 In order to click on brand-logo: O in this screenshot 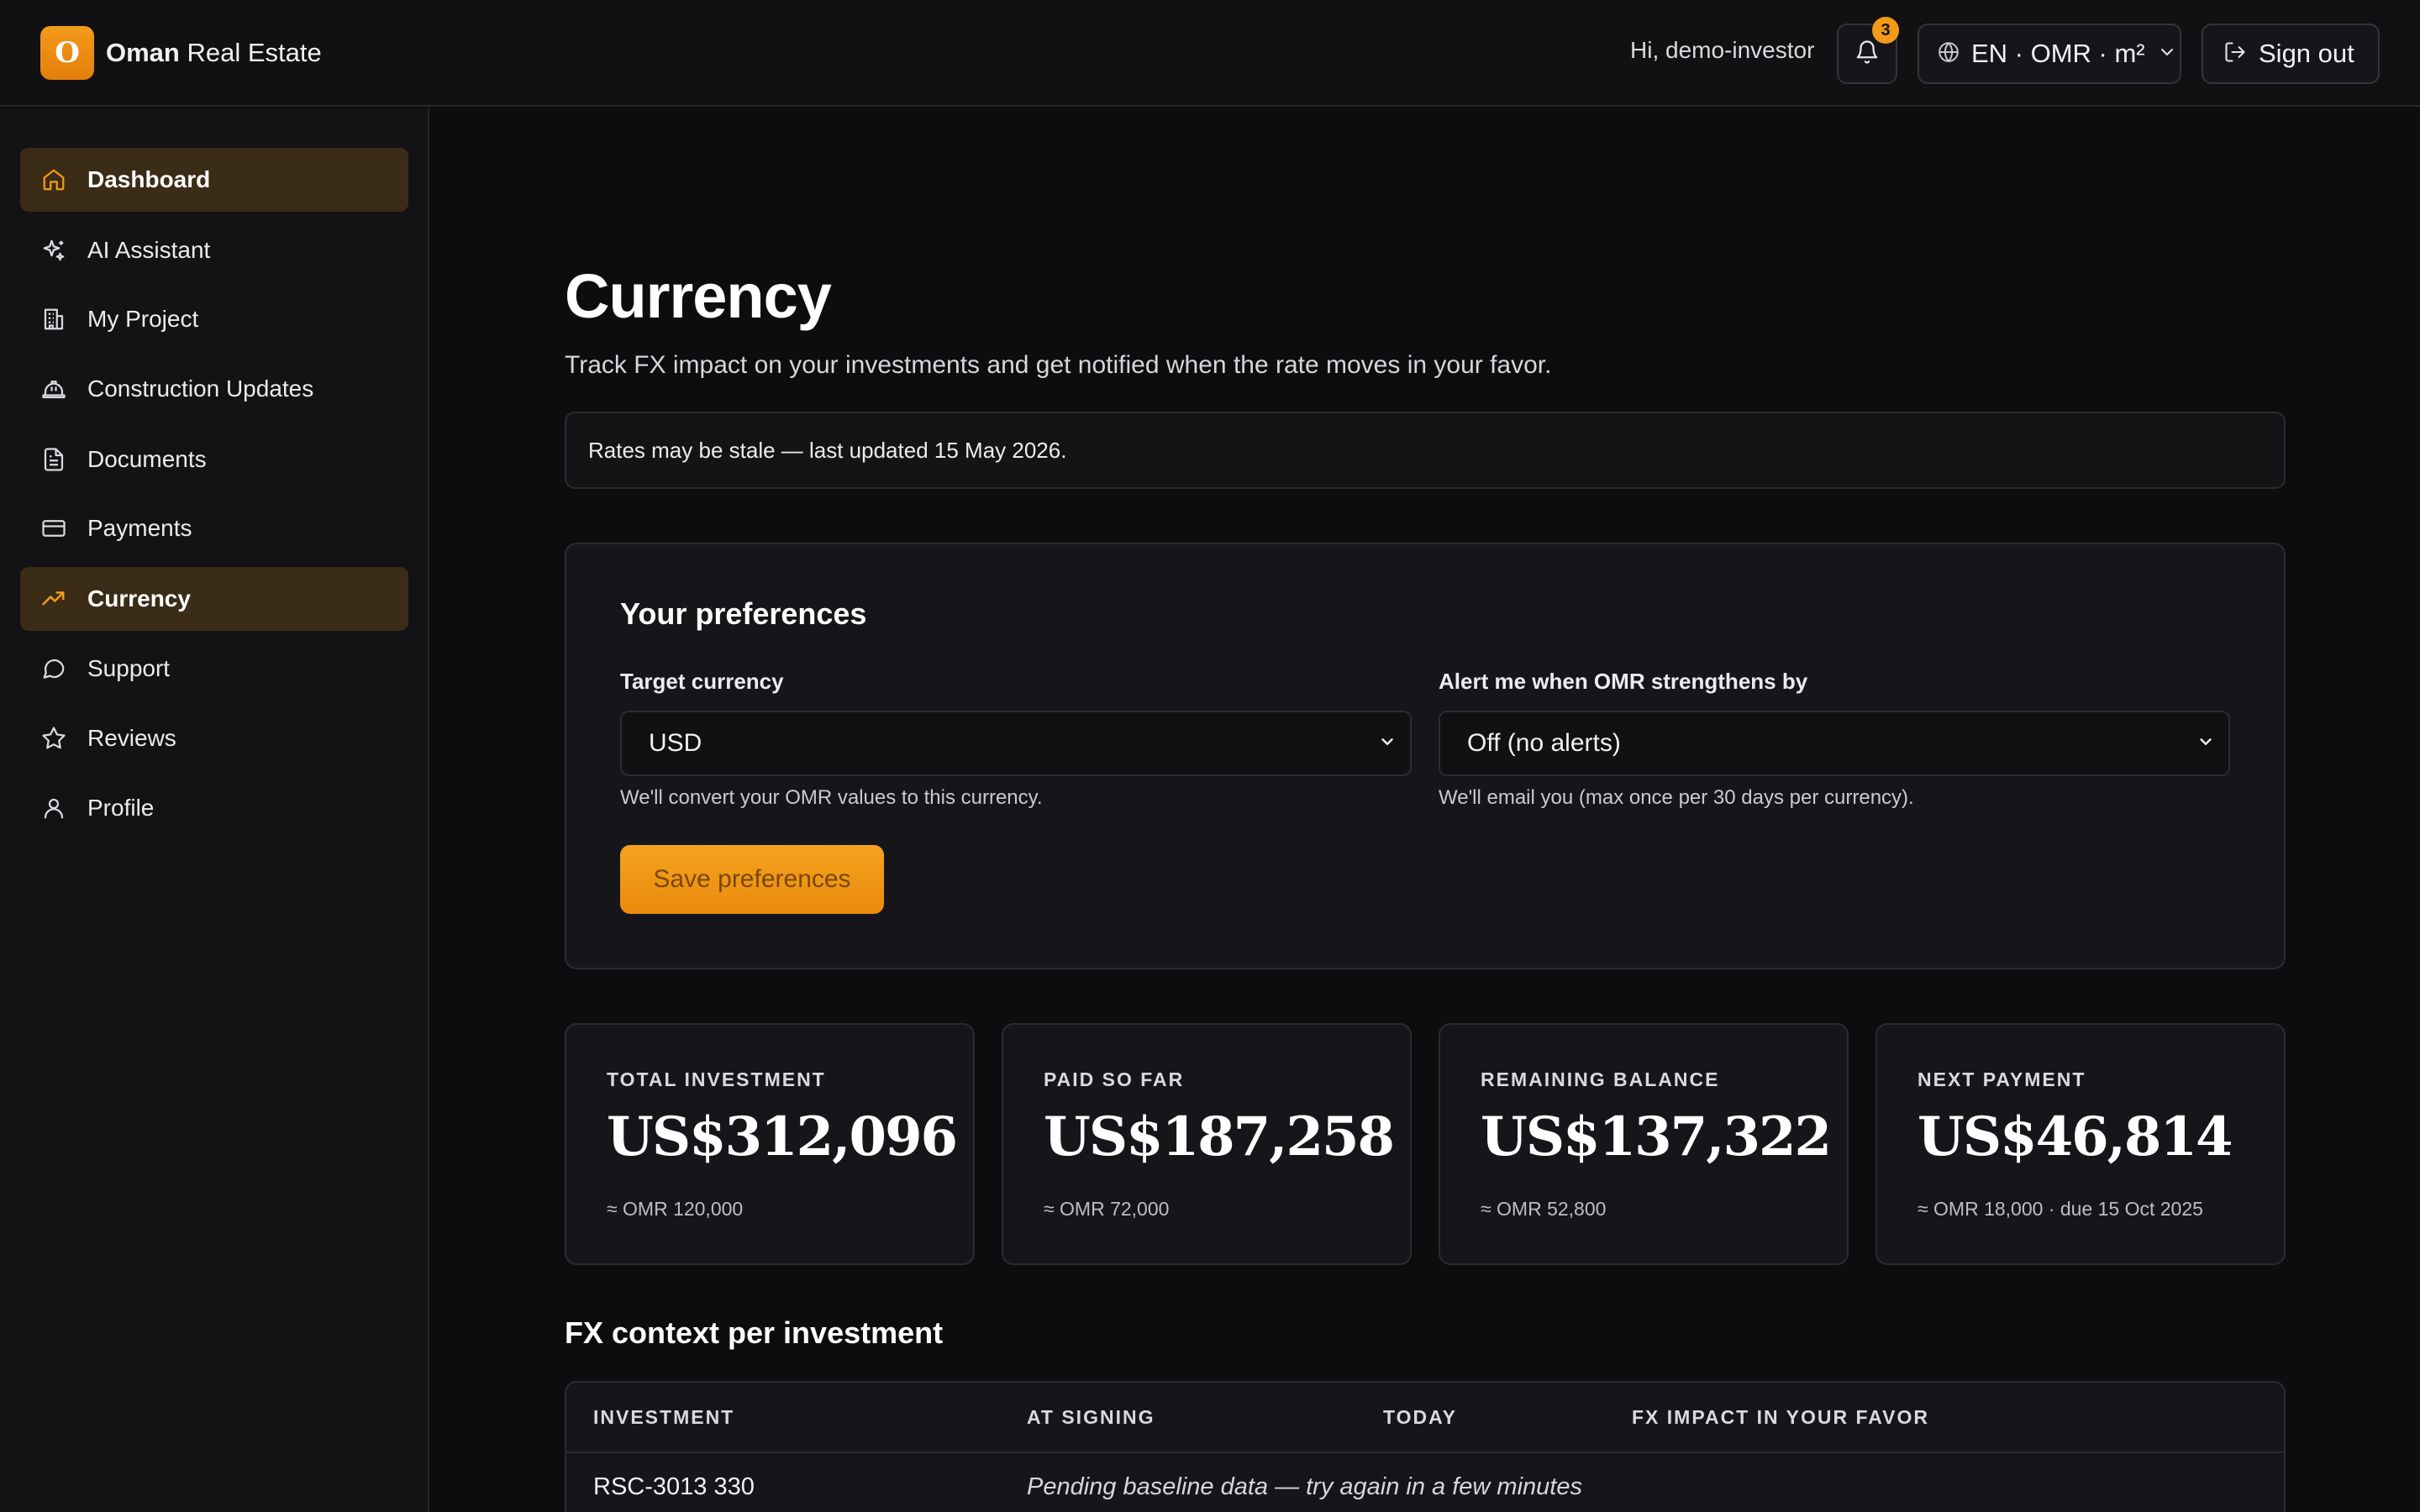, I will do `click(67, 53)`.